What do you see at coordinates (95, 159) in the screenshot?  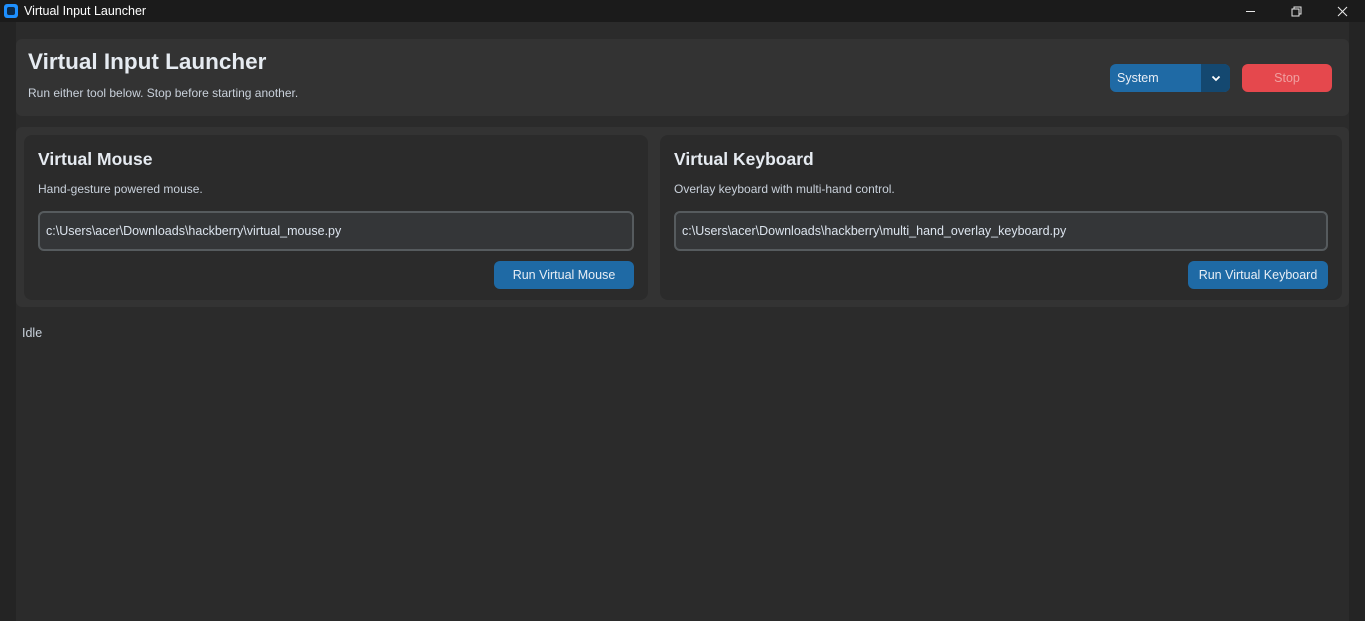 I see `card-title: Virtual Mouse` at bounding box center [95, 159].